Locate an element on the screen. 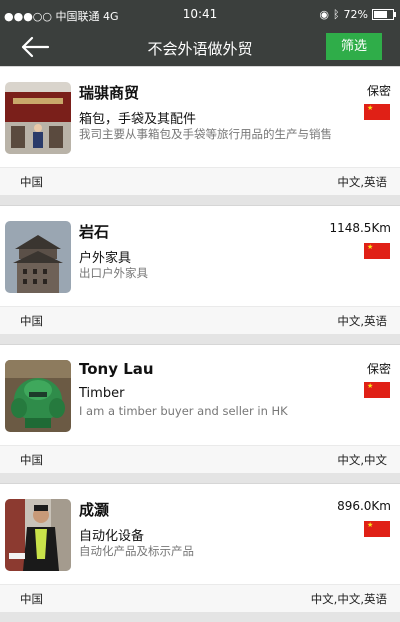 This screenshot has height=622, width=400. storefront-photo is located at coordinates (38, 118).